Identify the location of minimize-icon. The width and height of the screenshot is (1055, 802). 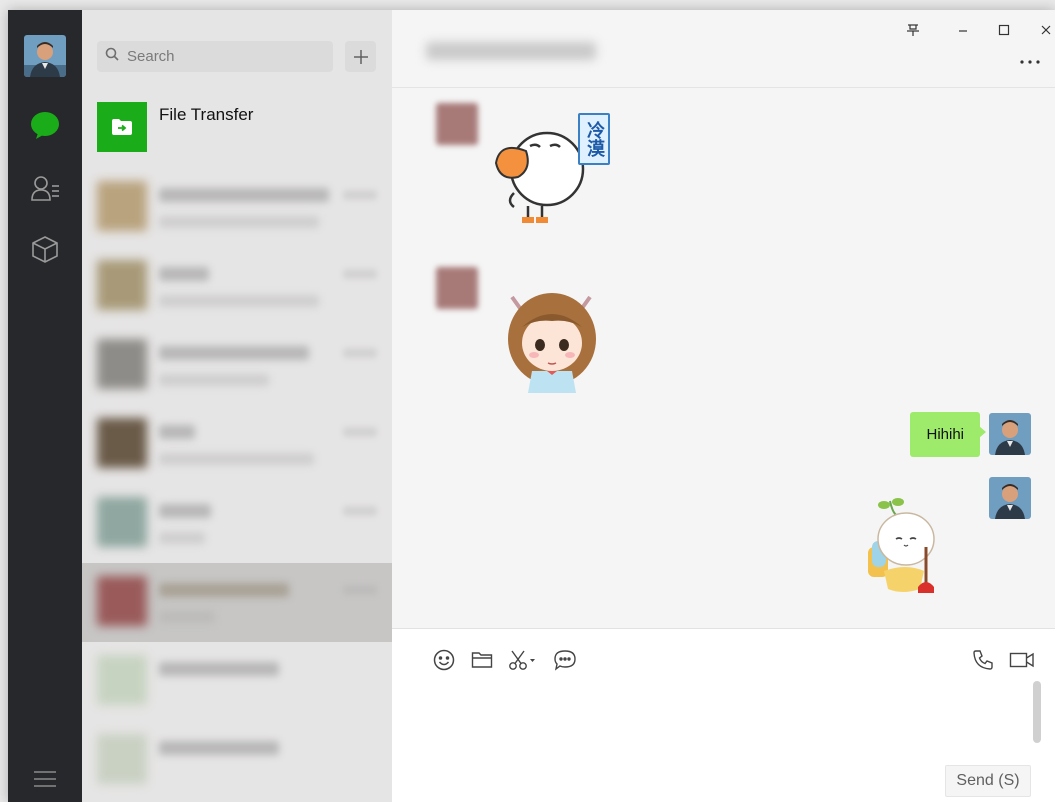
(963, 30).